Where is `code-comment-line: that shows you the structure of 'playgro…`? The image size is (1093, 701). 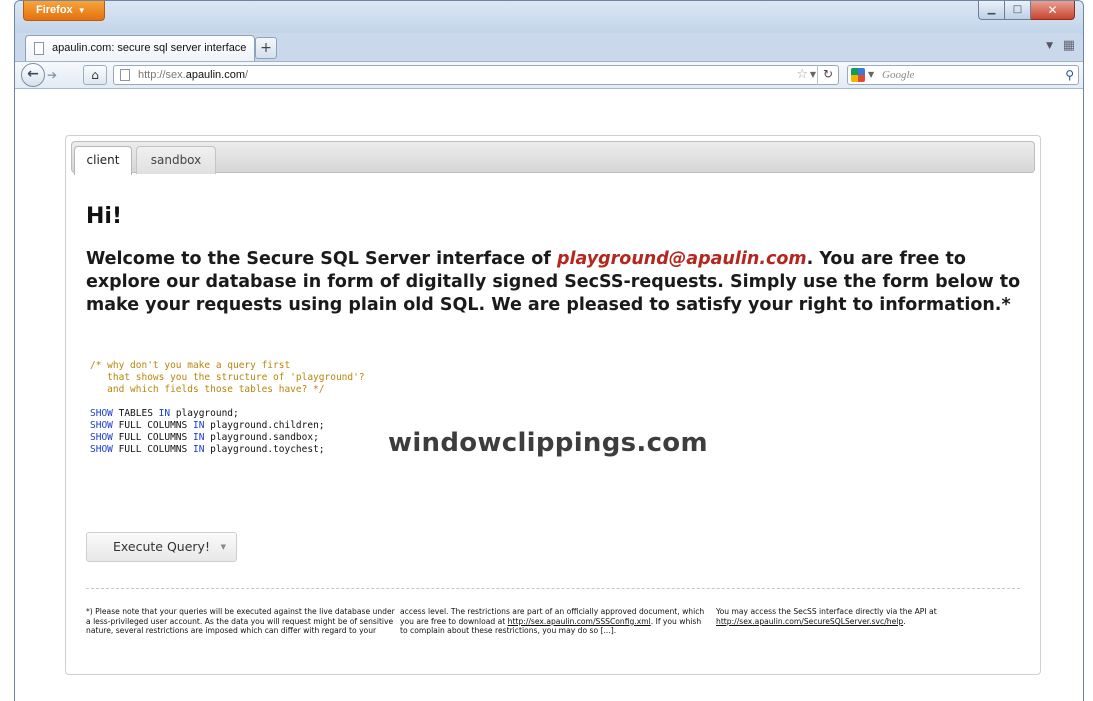 code-comment-line: that shows you the structure of 'playgro… is located at coordinates (227, 377).